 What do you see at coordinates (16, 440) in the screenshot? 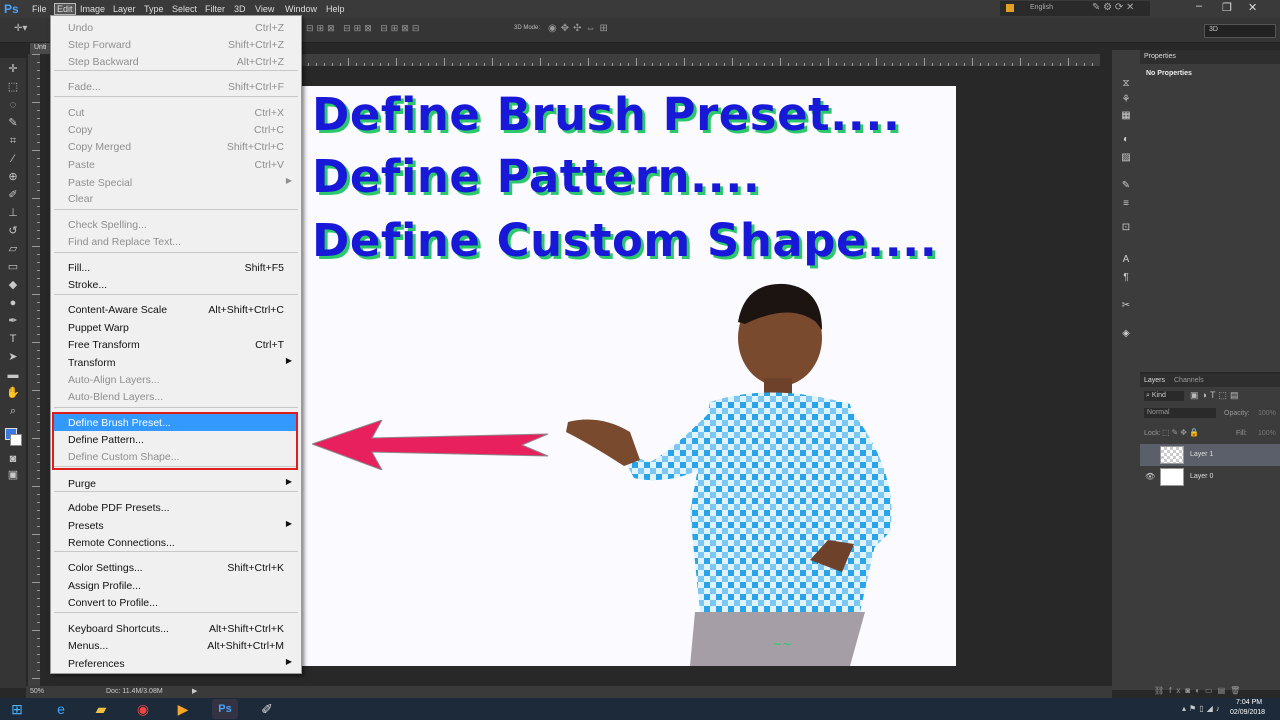
I see `background-color-swatch` at bounding box center [16, 440].